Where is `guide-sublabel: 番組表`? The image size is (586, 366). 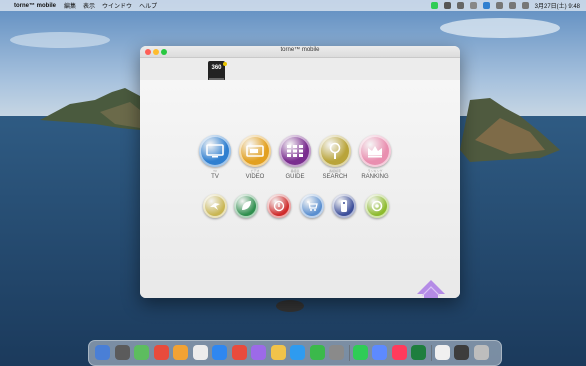
guide-sublabel: 番組表 is located at coordinates (295, 171).